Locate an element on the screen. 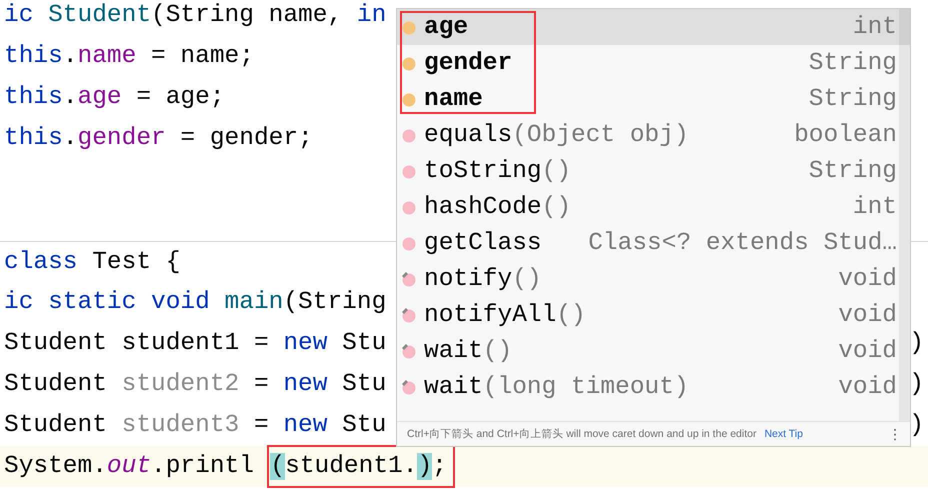 The width and height of the screenshot is (928, 499). code-line: class Test { is located at coordinates (92, 263).